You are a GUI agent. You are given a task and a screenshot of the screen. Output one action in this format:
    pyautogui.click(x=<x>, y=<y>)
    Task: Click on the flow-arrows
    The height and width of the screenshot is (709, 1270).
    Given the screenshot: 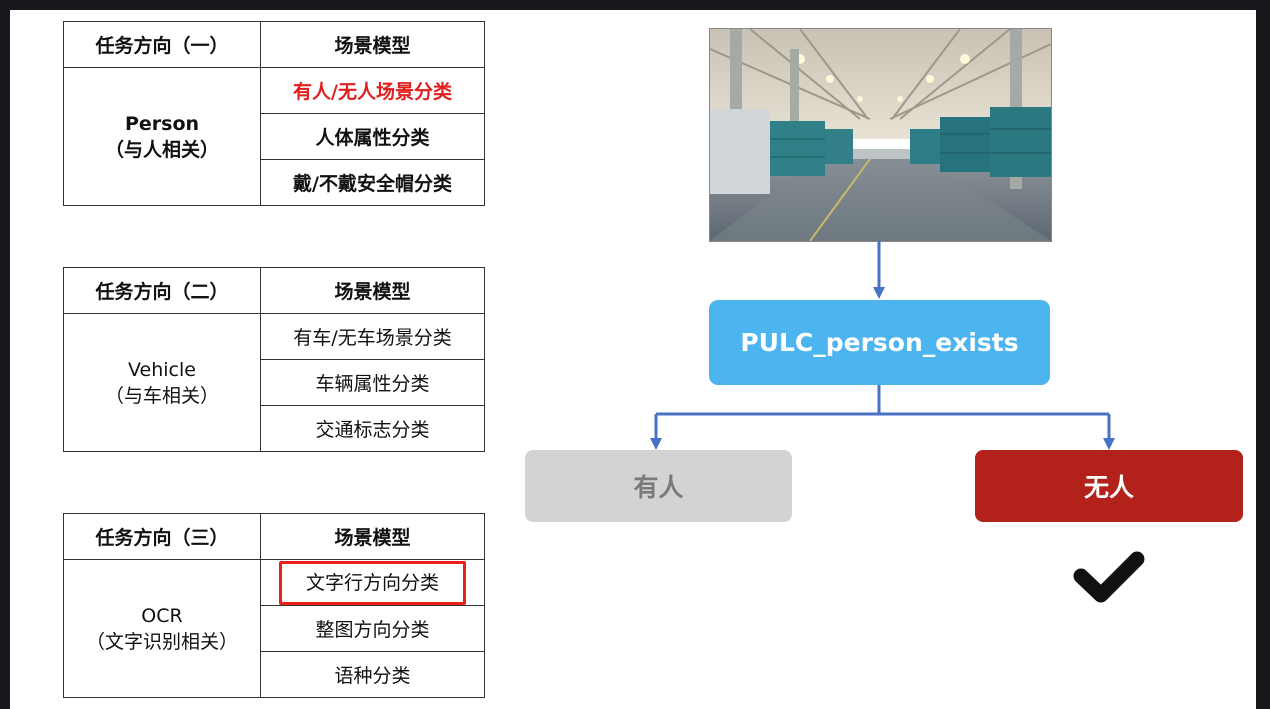 What is the action you would take?
    pyautogui.click(x=882, y=345)
    